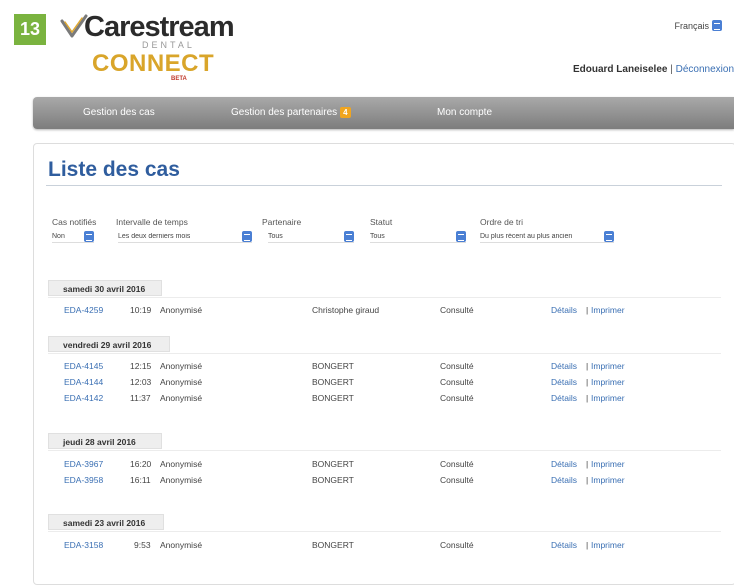  What do you see at coordinates (140, 480) in the screenshot?
I see `case-time: 16:11` at bounding box center [140, 480].